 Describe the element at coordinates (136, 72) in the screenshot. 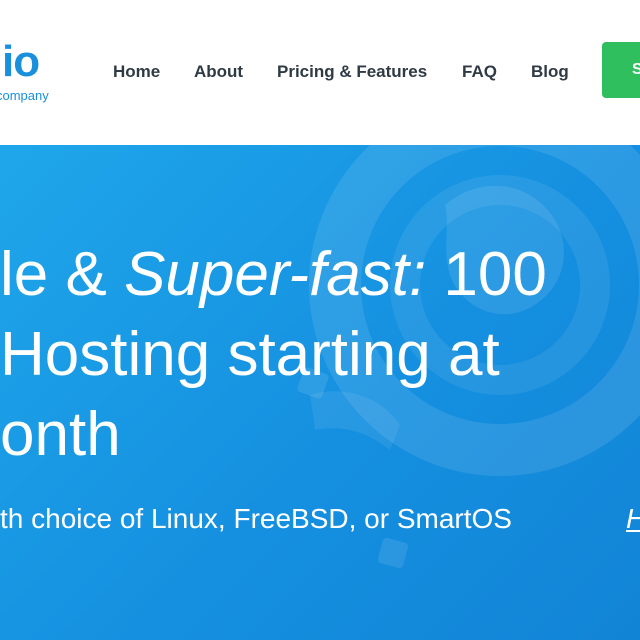

I see `nav-home: Home` at that location.